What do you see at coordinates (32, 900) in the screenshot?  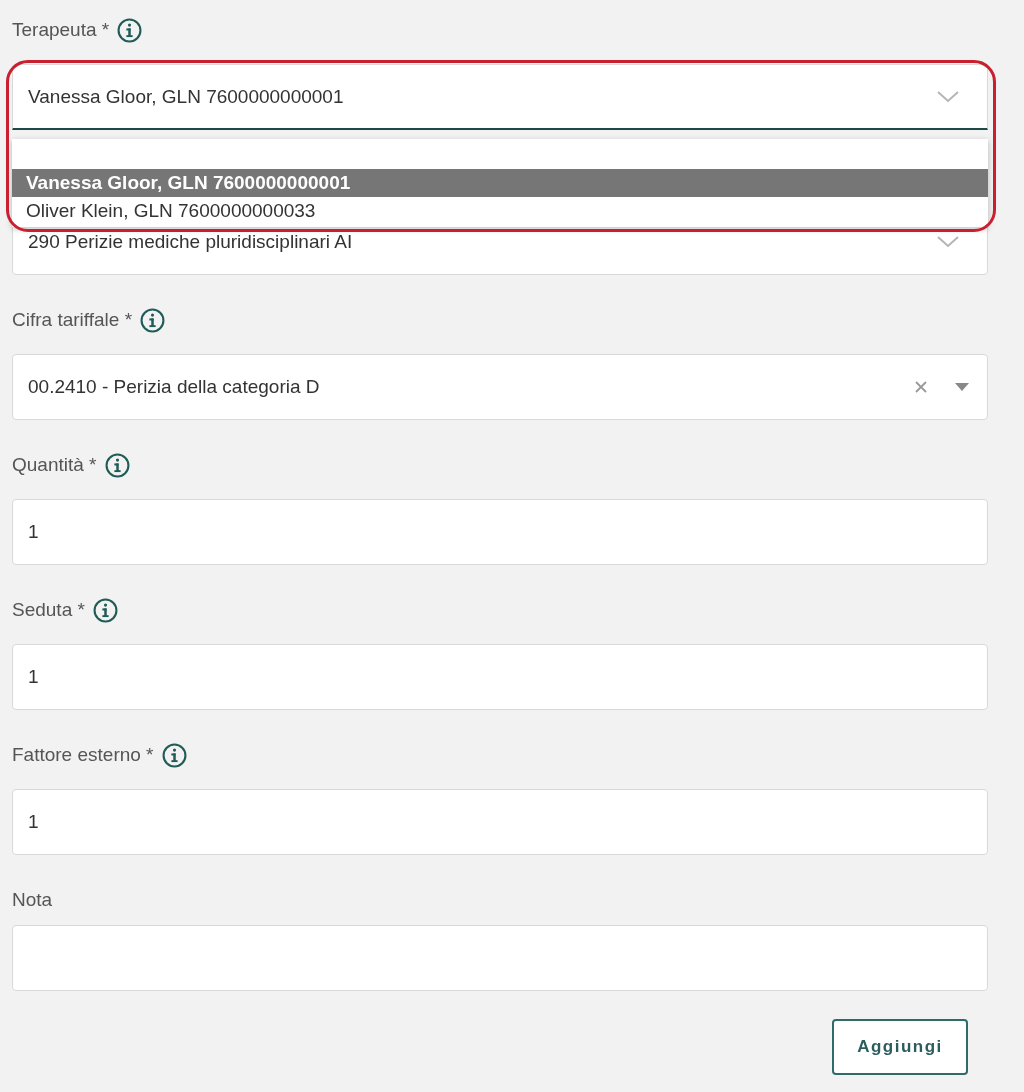 I see `field-label: Nota` at bounding box center [32, 900].